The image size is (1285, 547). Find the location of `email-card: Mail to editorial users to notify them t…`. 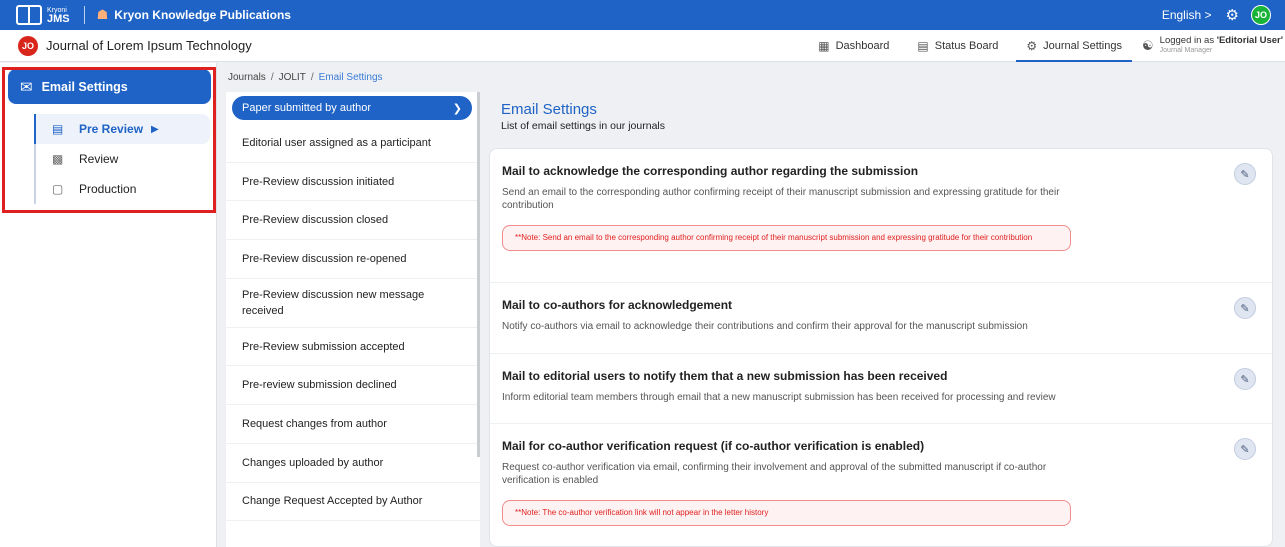

email-card: Mail to editorial users to notify them t… is located at coordinates (881, 389).